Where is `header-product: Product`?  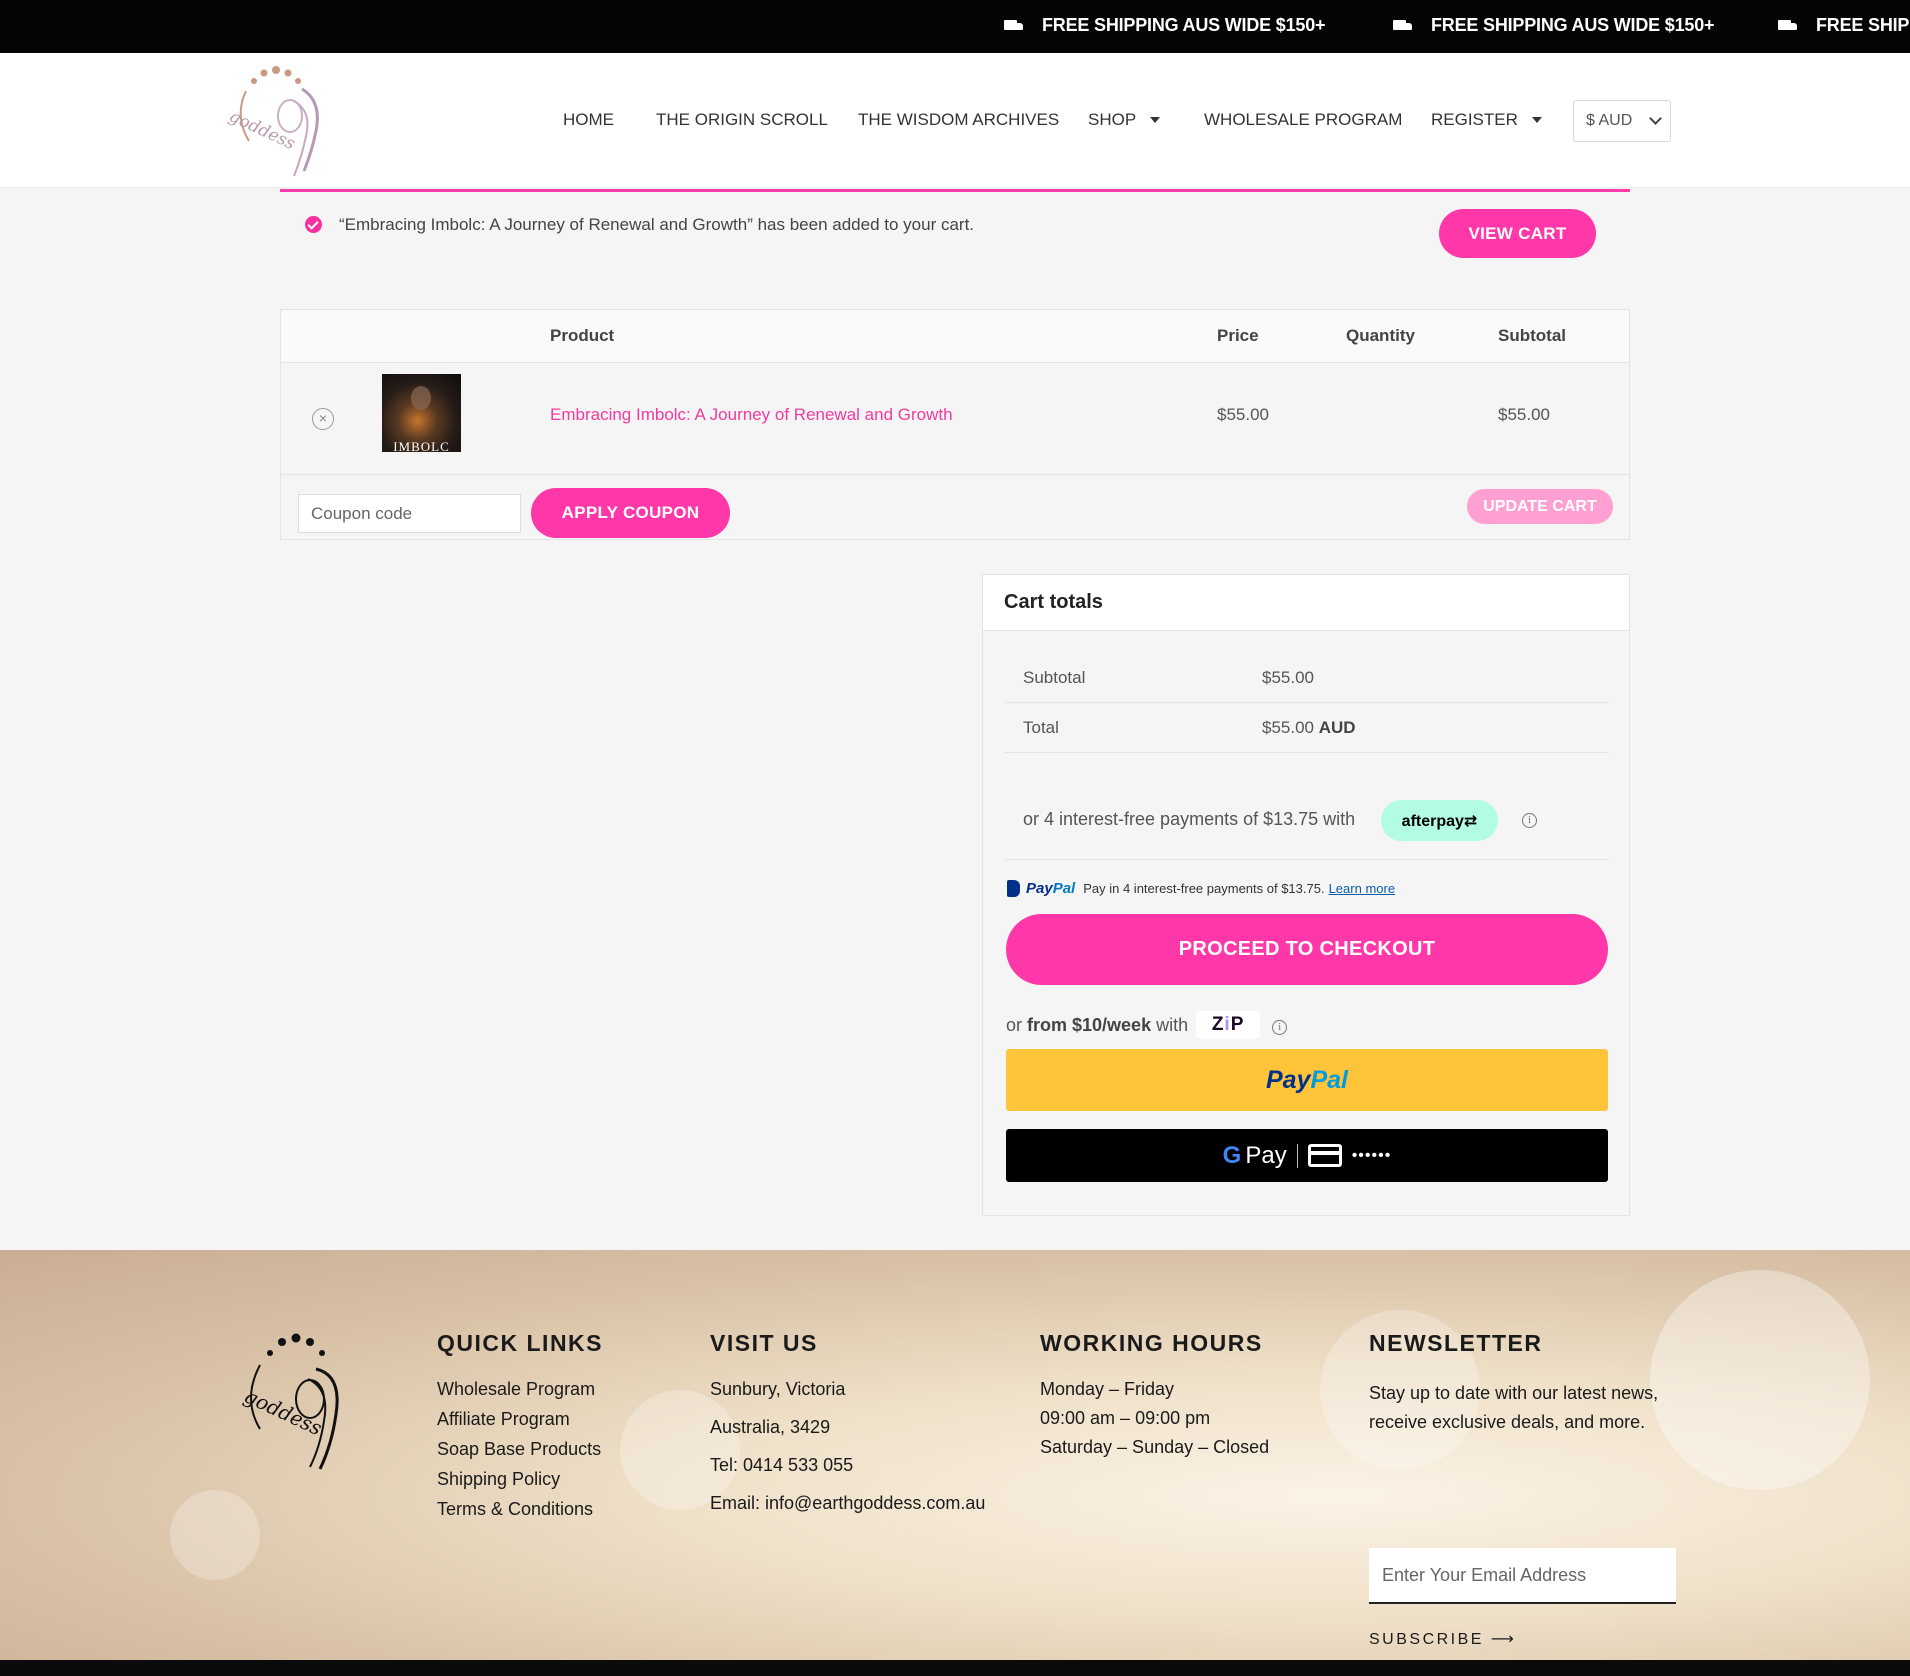
header-product: Product is located at coordinates (582, 335).